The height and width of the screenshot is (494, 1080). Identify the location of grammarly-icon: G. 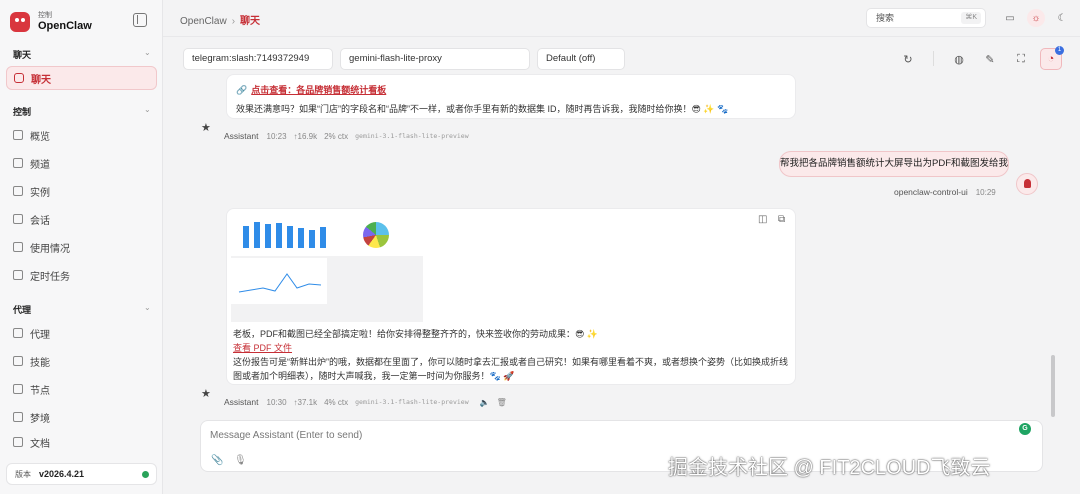
(1025, 429).